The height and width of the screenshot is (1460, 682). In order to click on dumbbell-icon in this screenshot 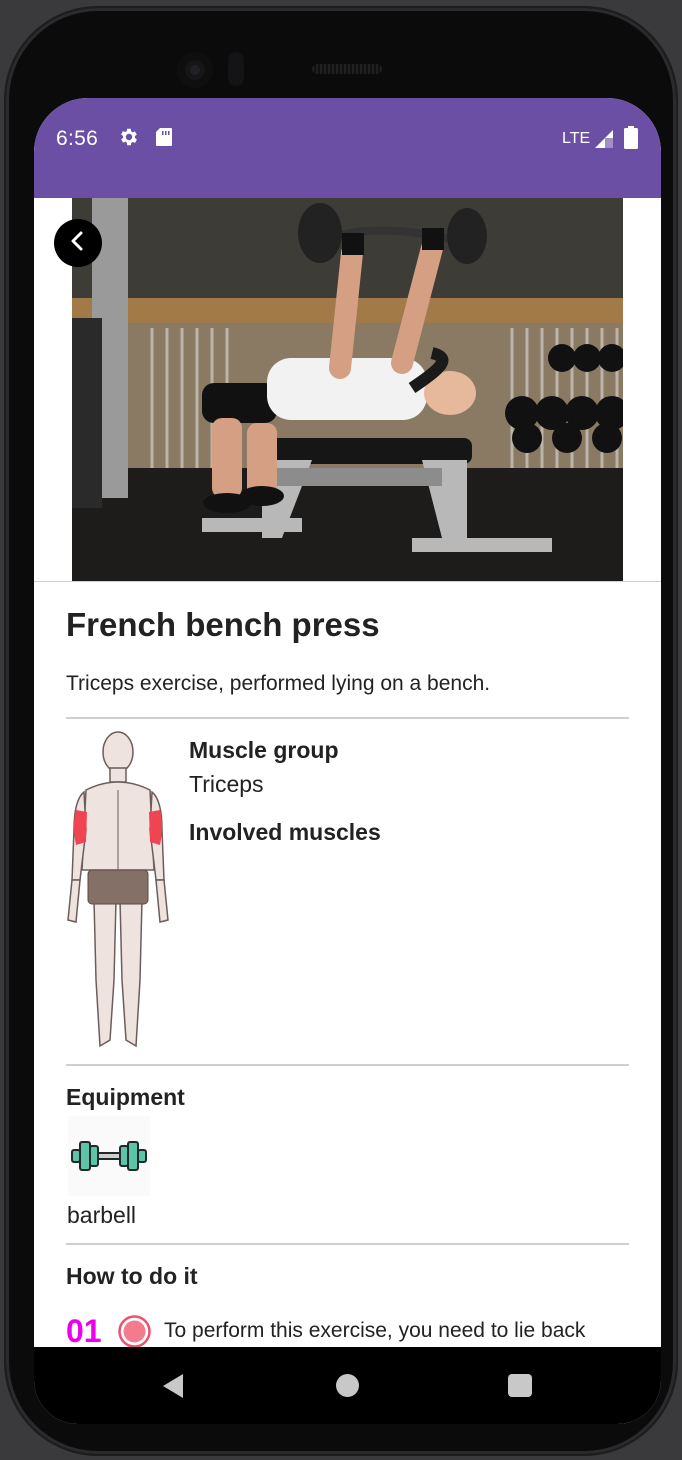, I will do `click(109, 1156)`.